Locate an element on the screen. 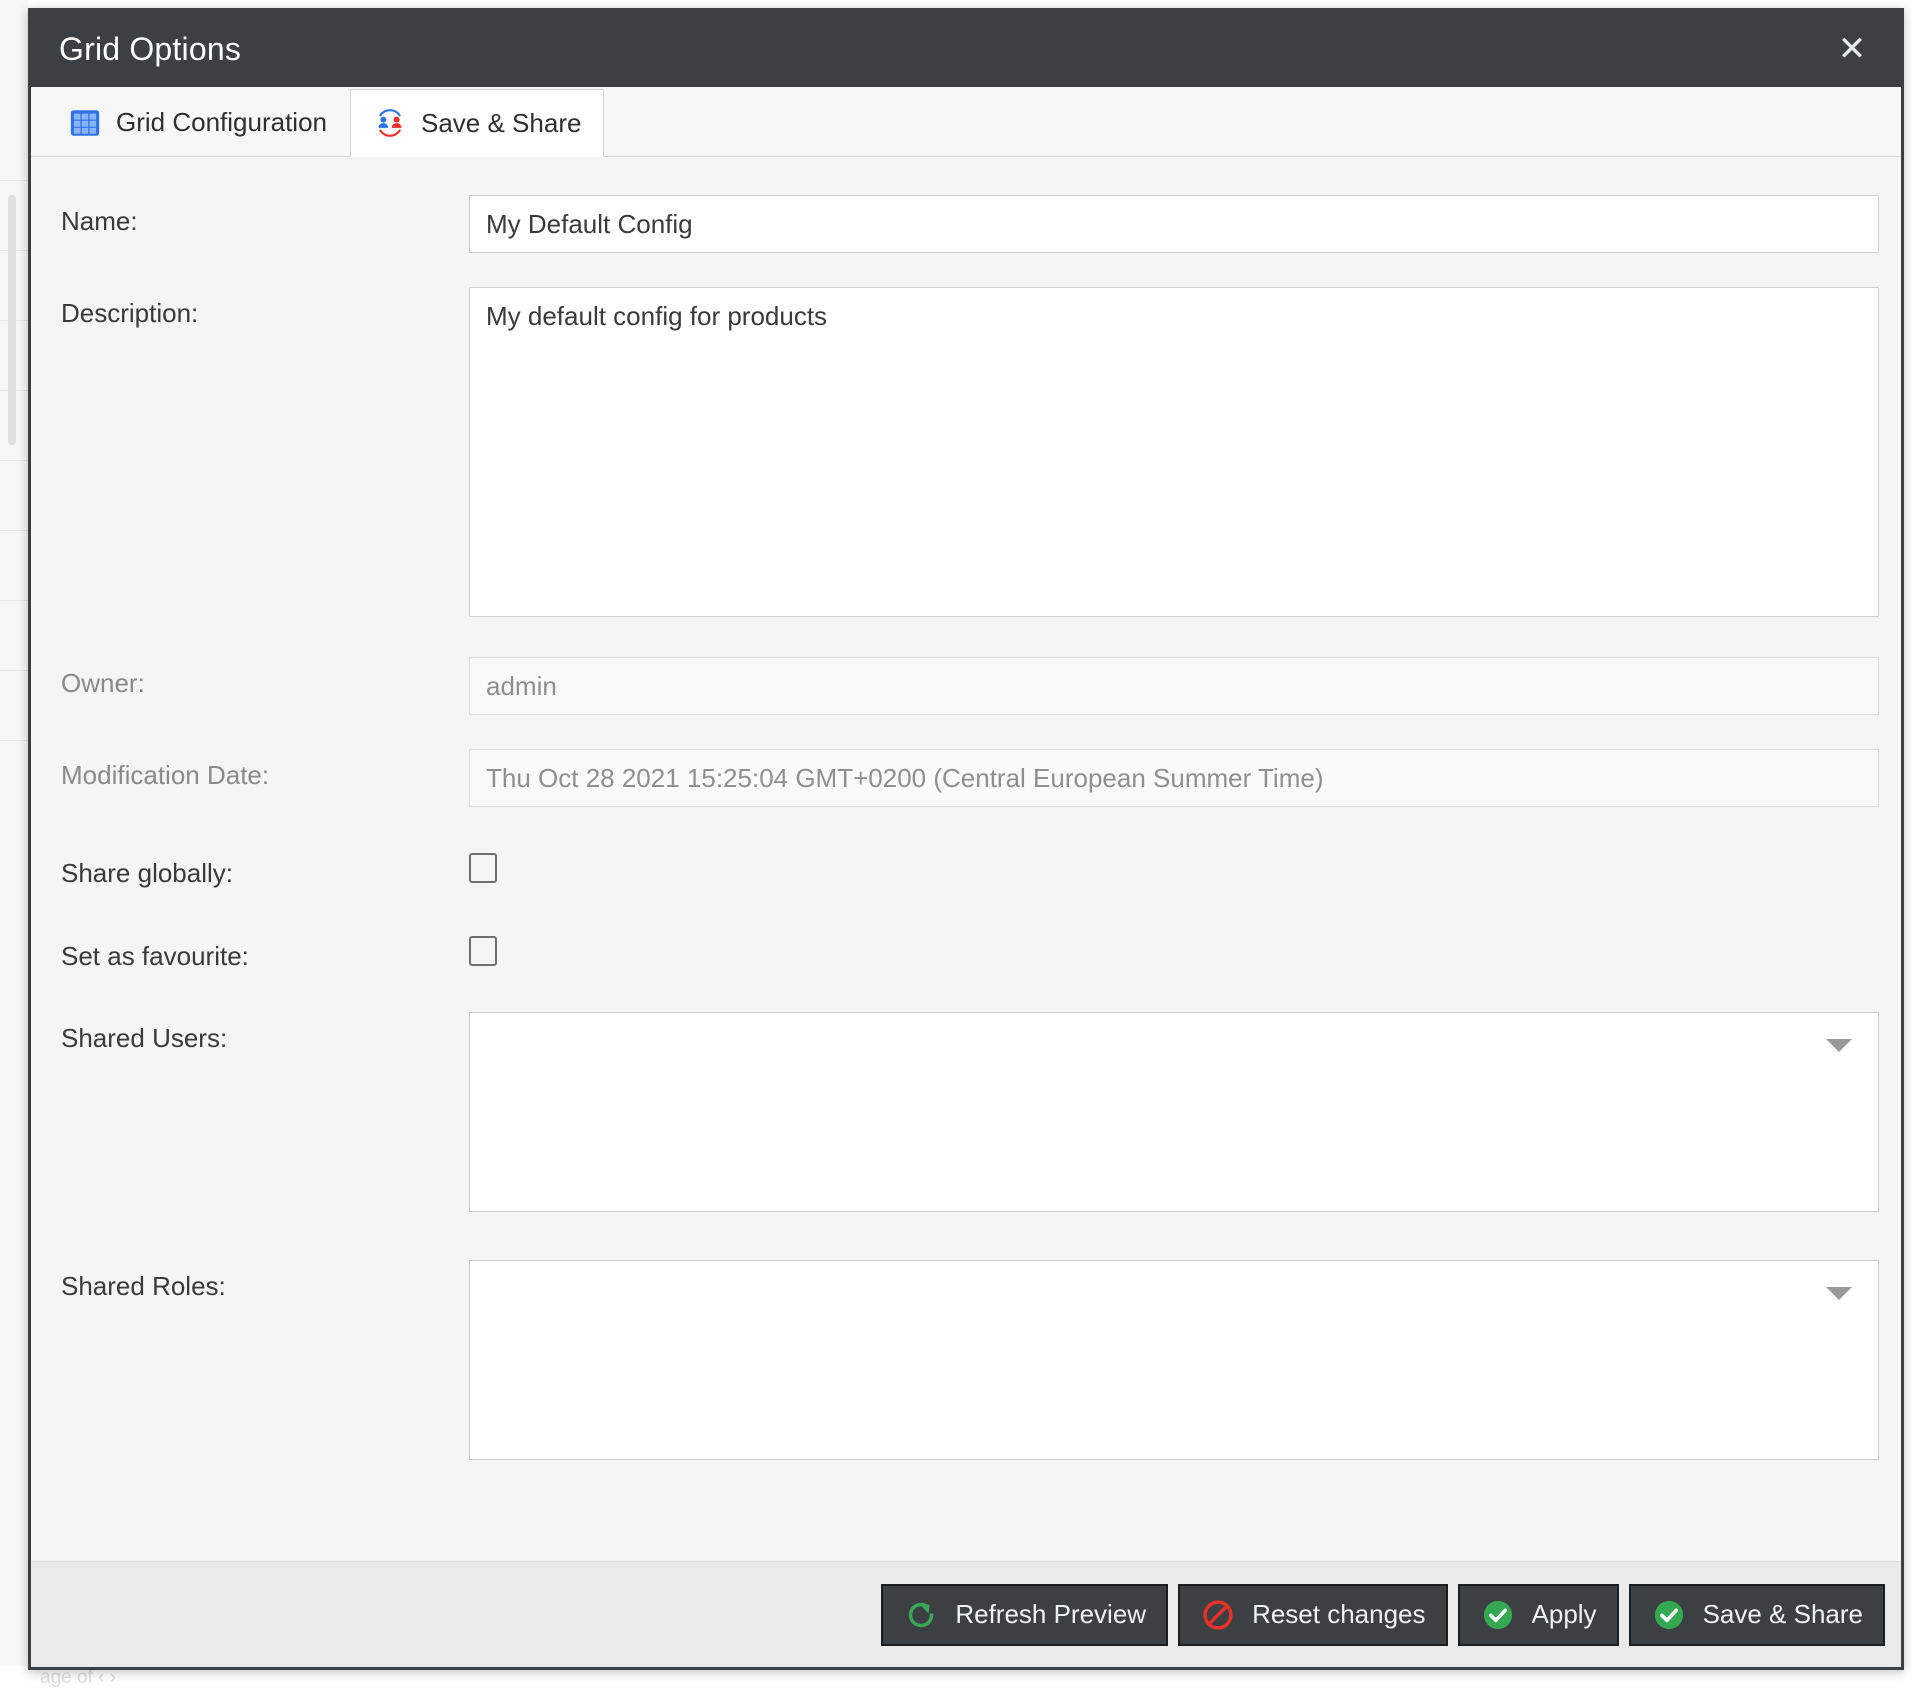 The height and width of the screenshot is (1688, 1912). set-as-favourite-checkbox is located at coordinates (483, 950).